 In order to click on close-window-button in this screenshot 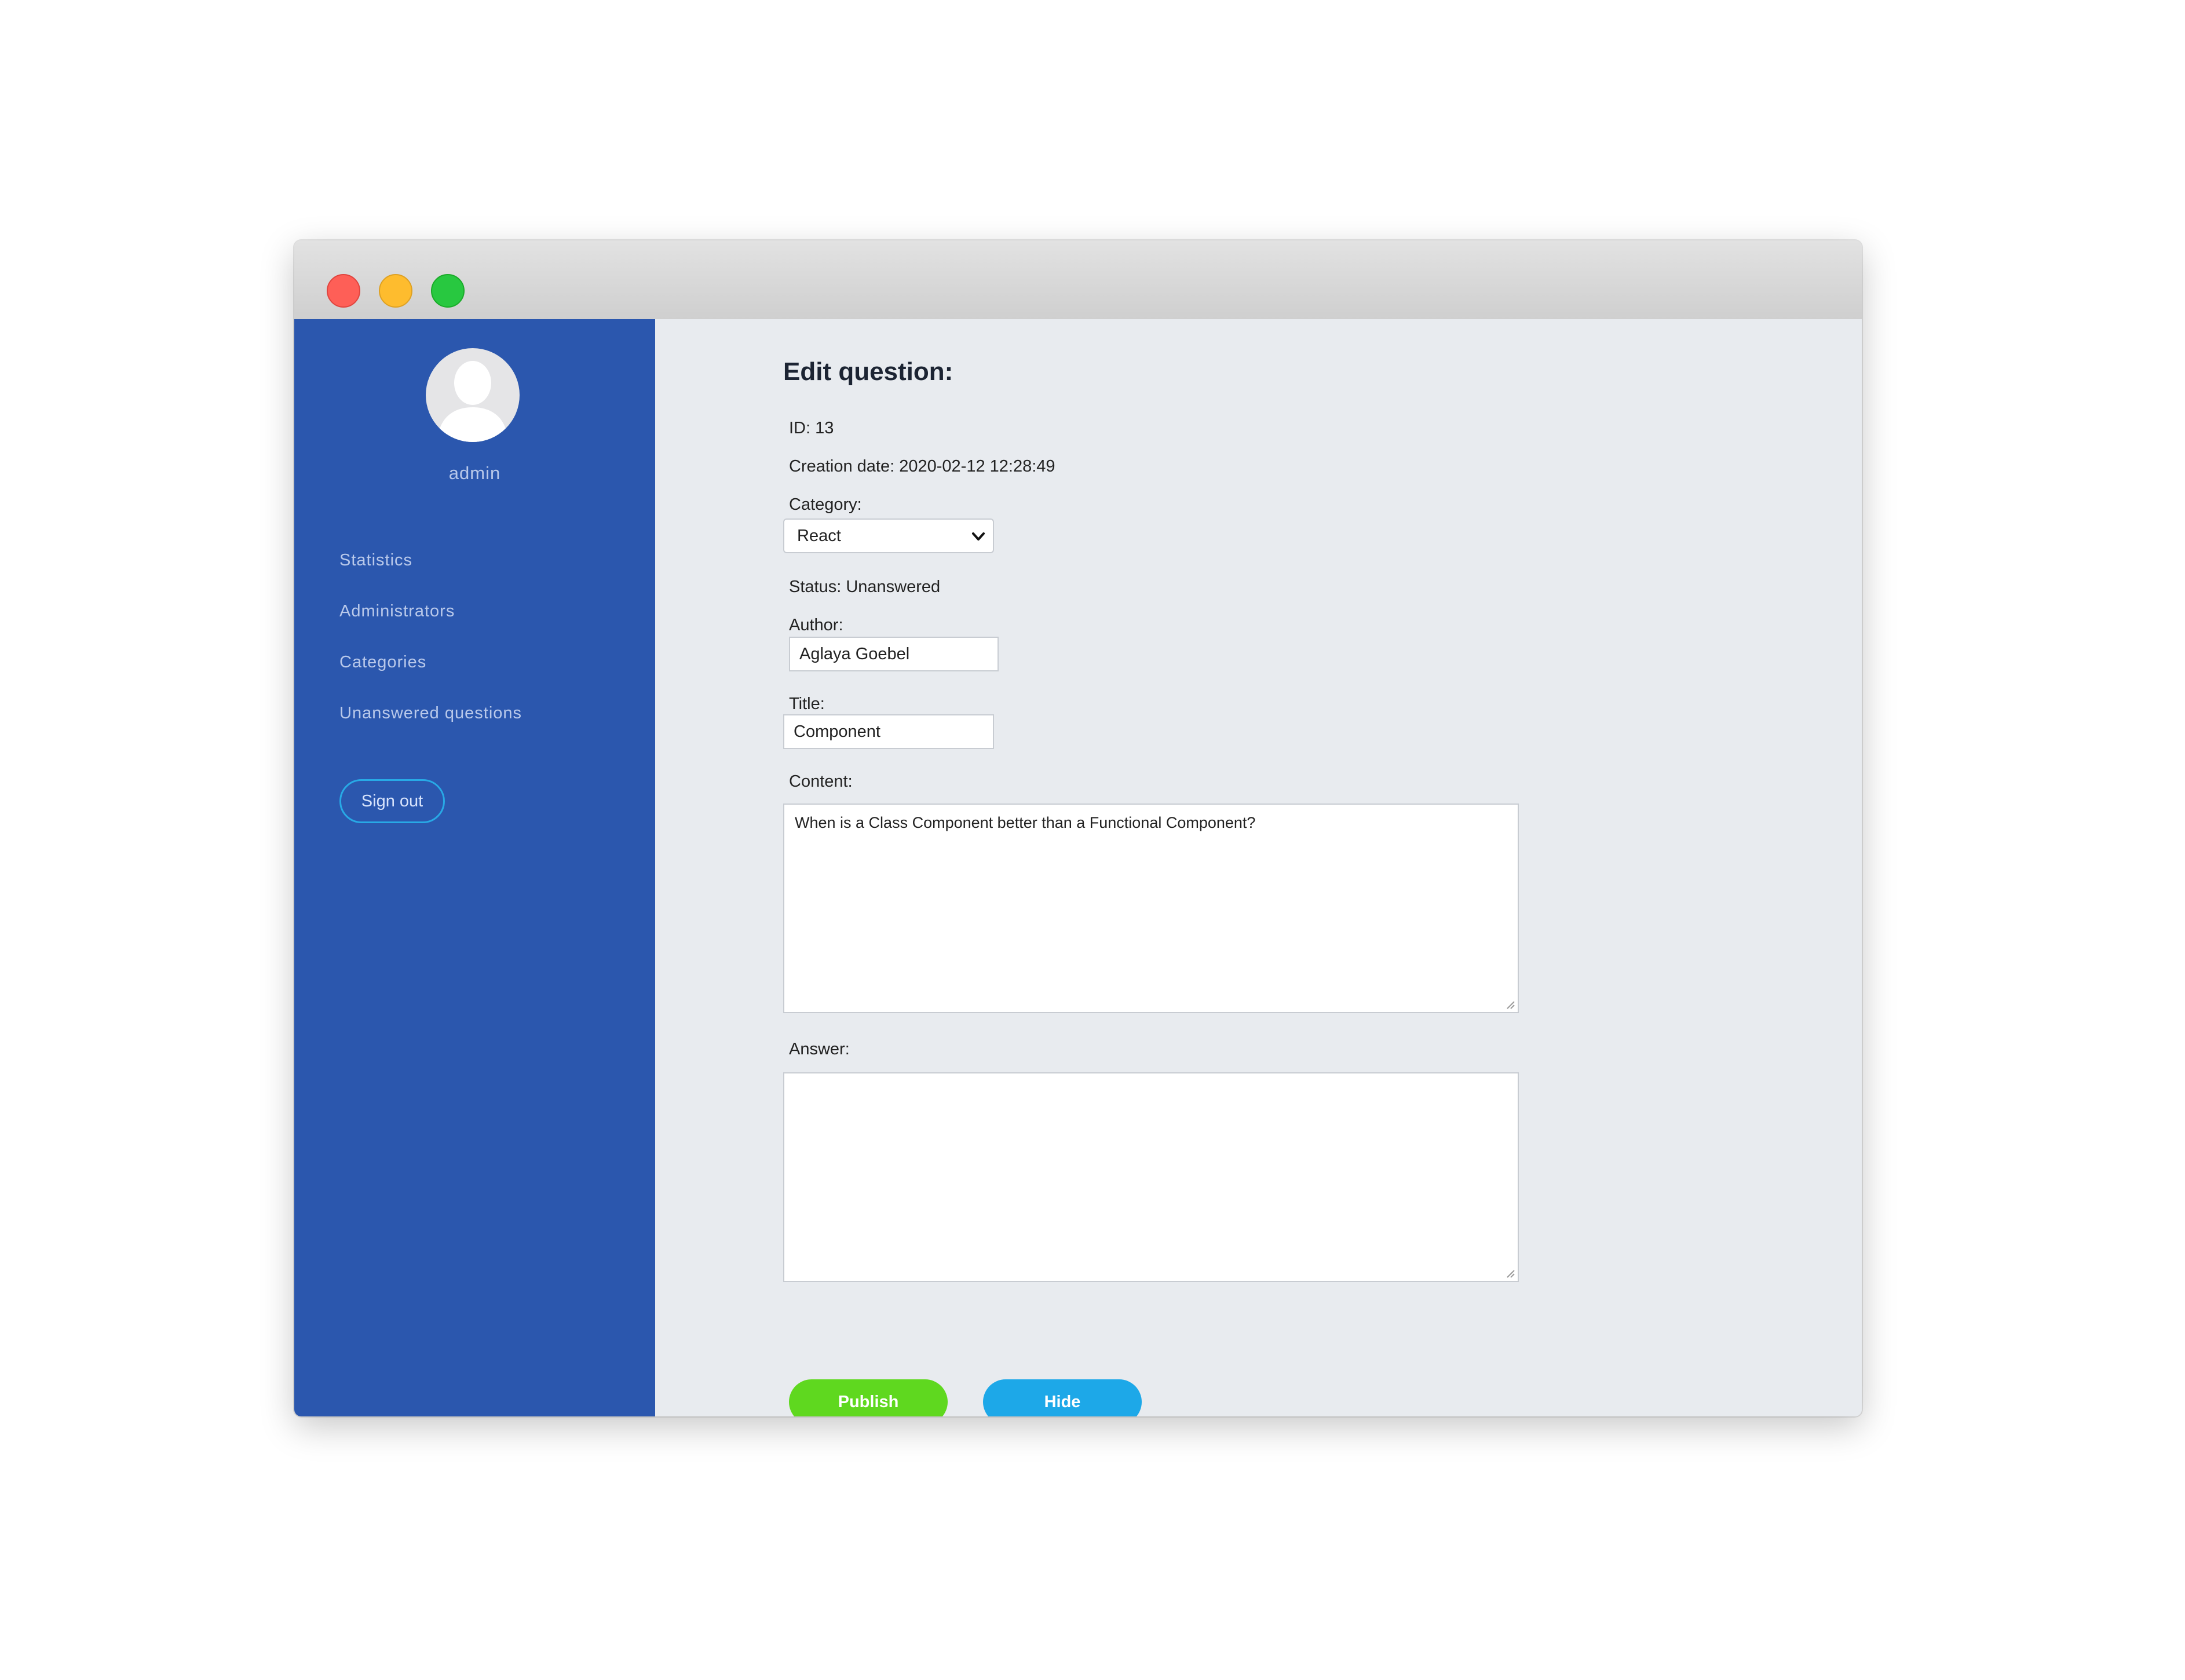, I will do `click(343, 291)`.